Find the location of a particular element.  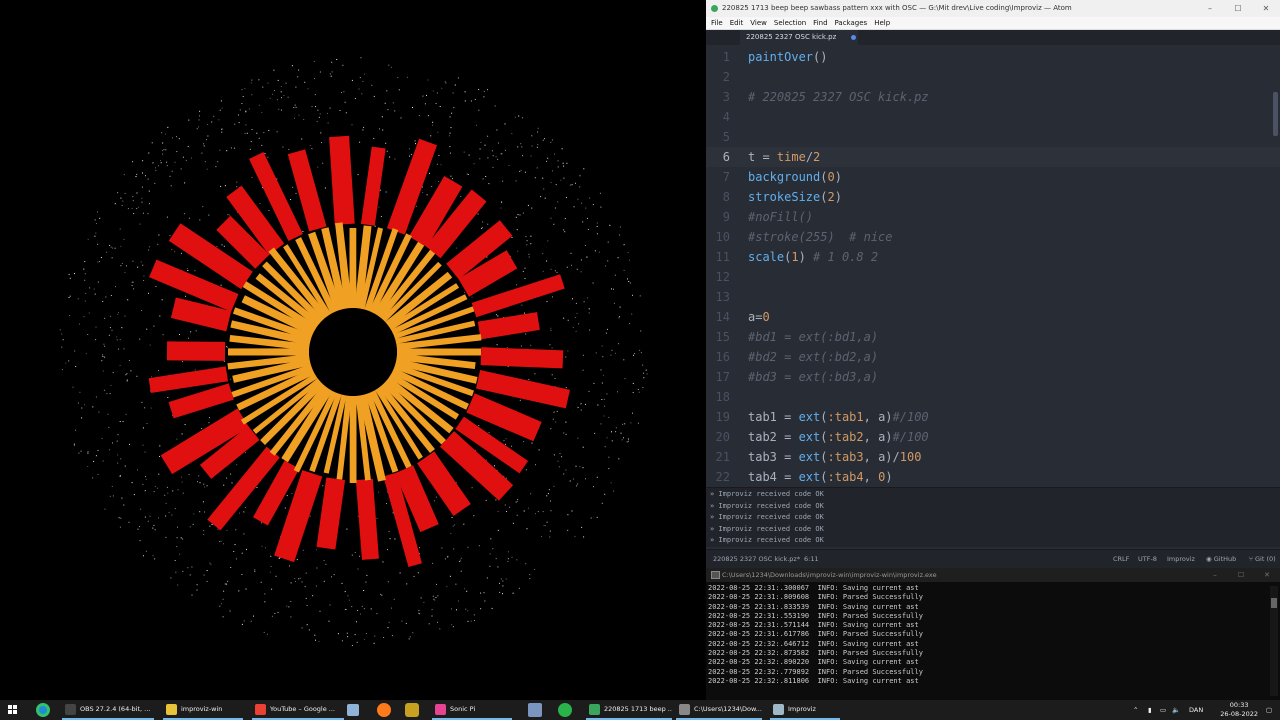

winamp-icon is located at coordinates (412, 710).